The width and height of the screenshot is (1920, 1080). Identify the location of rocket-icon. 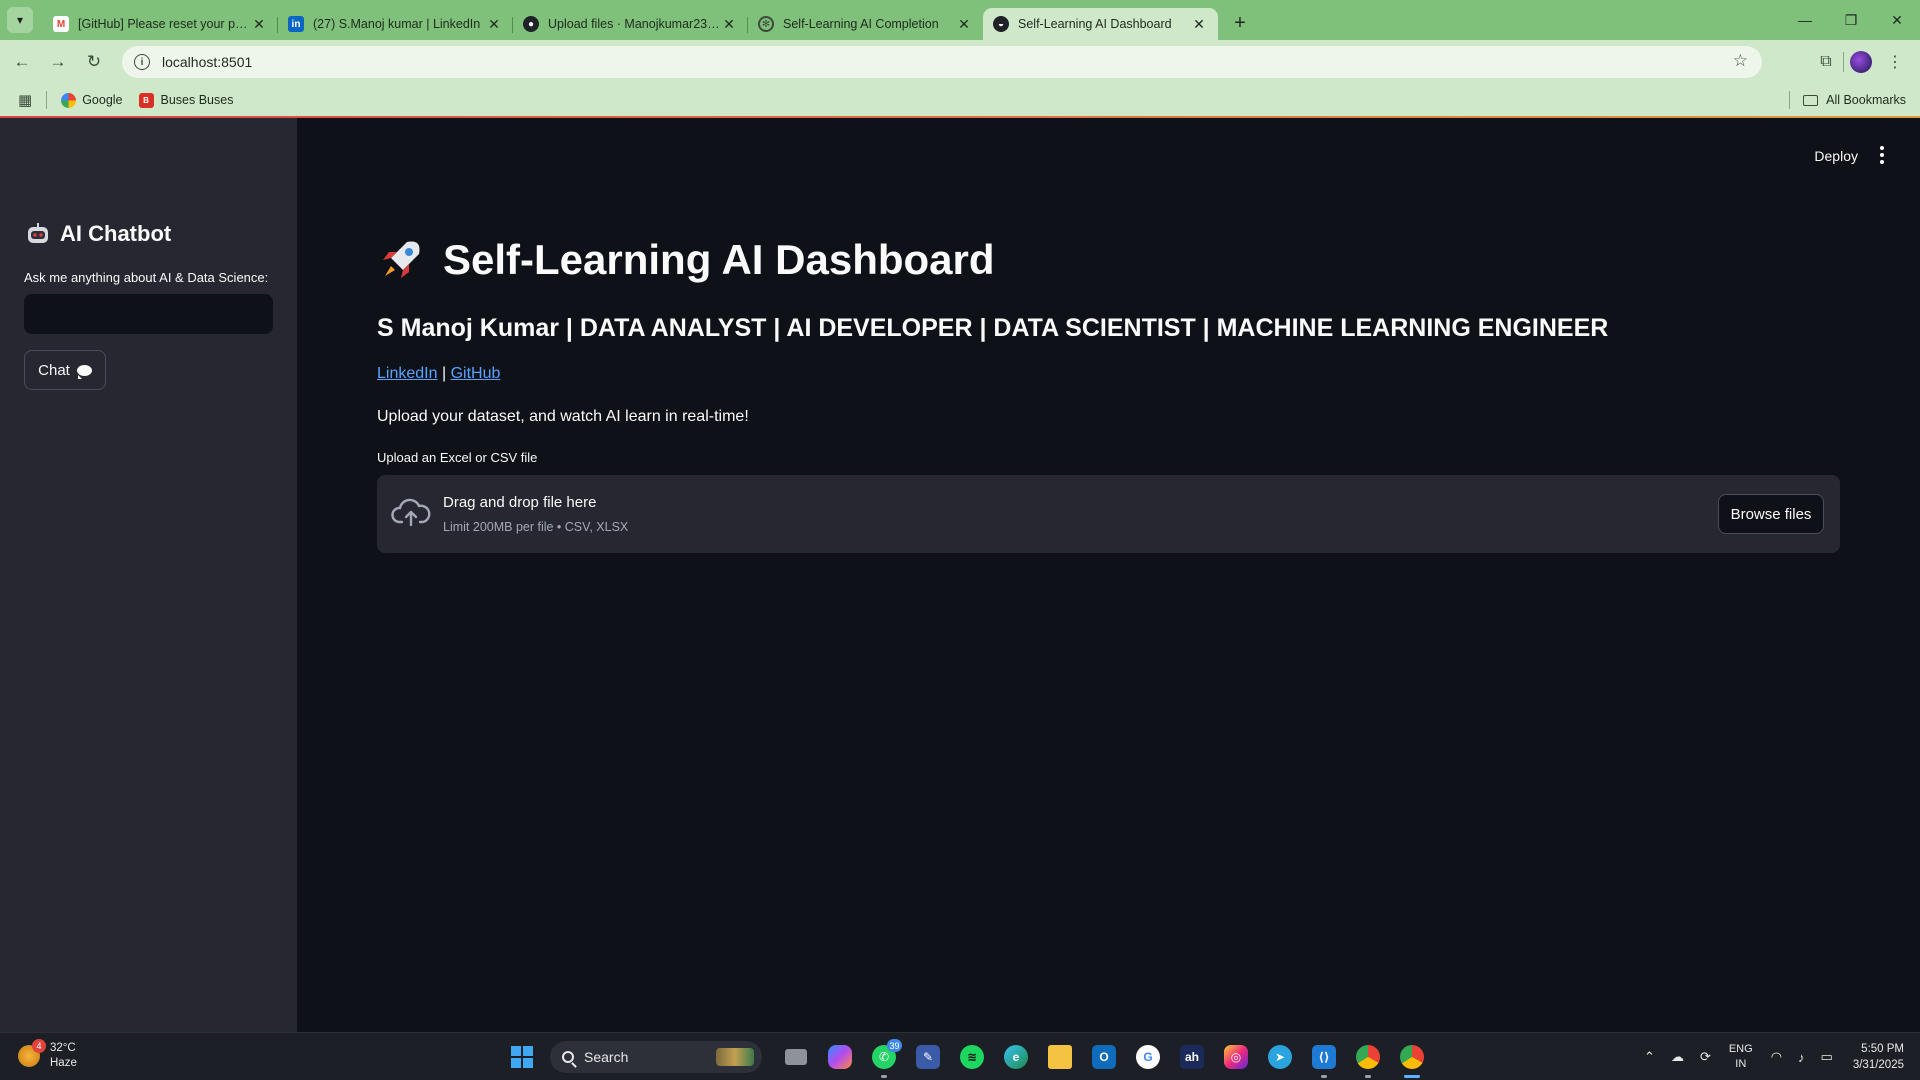
(401, 259).